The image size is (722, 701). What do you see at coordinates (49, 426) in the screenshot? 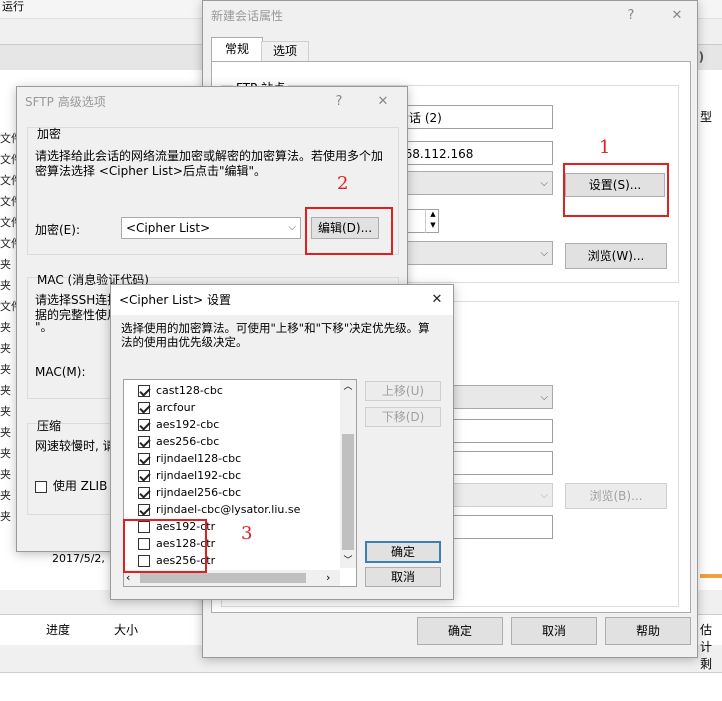
I see `compression-title: 压缩` at bounding box center [49, 426].